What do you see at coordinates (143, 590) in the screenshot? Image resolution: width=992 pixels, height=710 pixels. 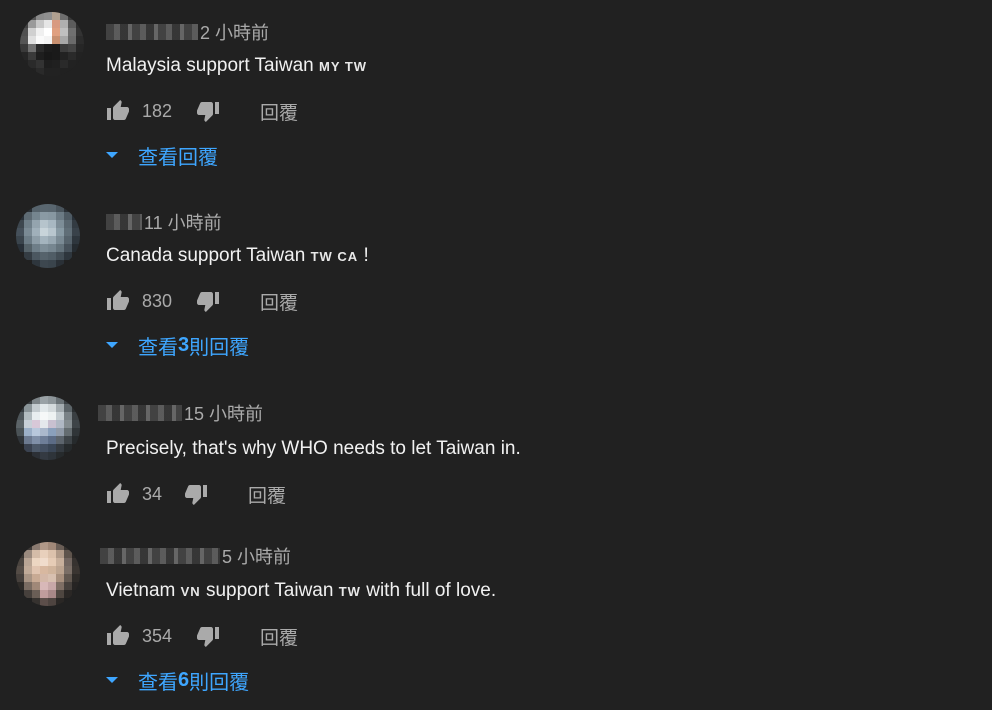 I see `comment-text-part: Vietnam` at bounding box center [143, 590].